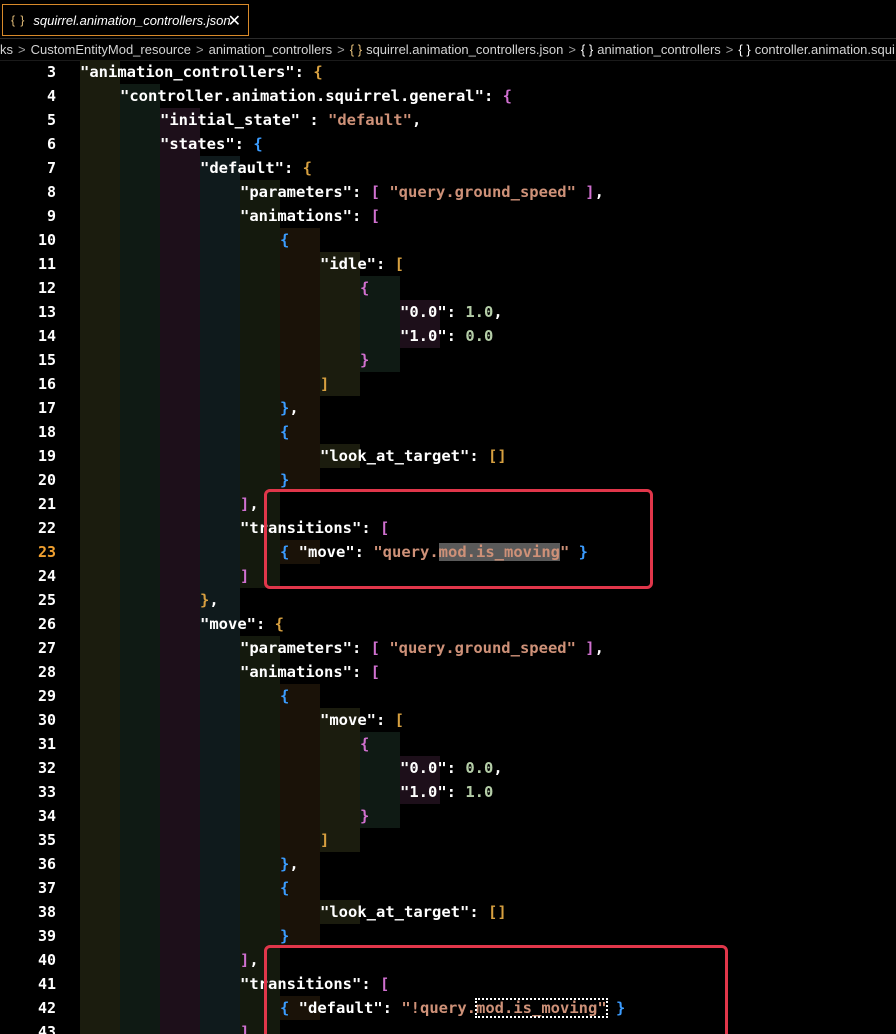  What do you see at coordinates (51, 168) in the screenshot?
I see `line-number: 7` at bounding box center [51, 168].